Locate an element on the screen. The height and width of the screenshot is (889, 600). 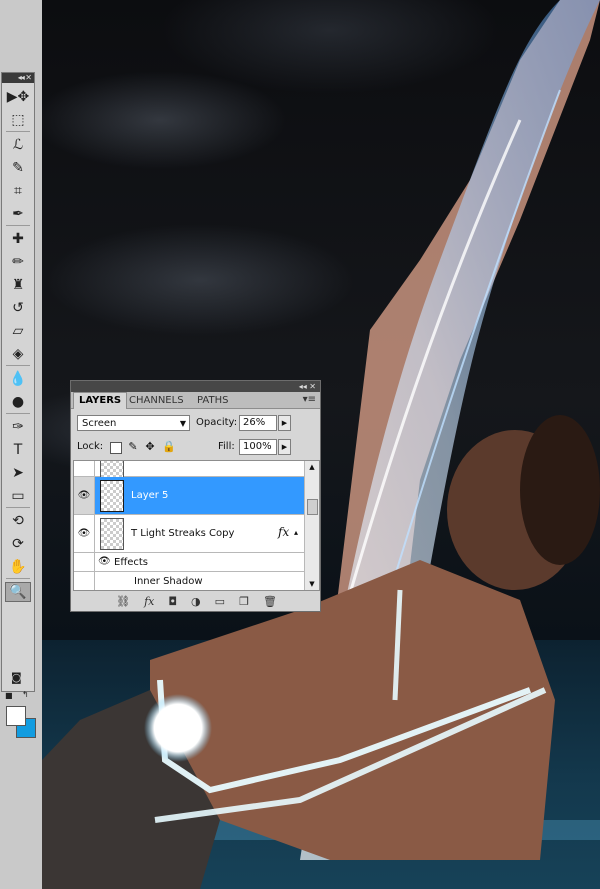
history-brush-tool-icon: ↺ is located at coordinates (18, 308).